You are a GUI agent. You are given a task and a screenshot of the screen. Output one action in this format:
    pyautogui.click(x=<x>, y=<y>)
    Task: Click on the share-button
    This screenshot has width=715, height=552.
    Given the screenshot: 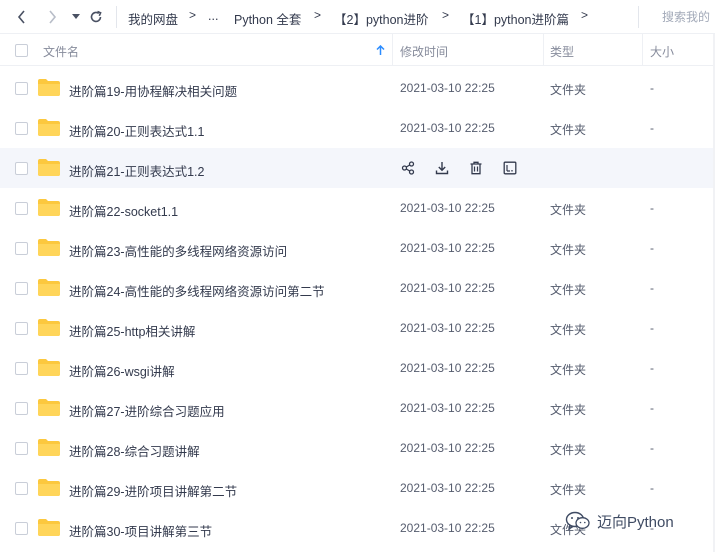 What is the action you would take?
    pyautogui.click(x=408, y=168)
    